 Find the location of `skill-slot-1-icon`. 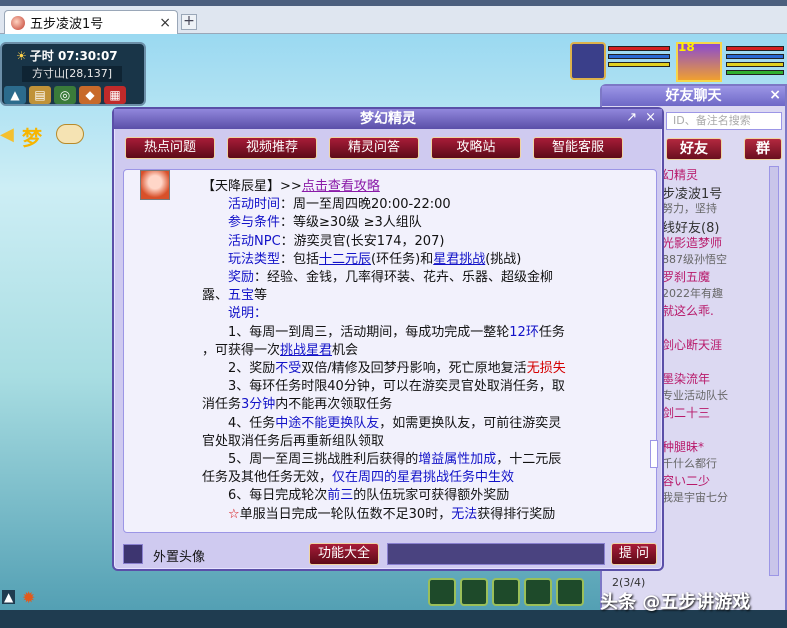

skill-slot-1-icon is located at coordinates (442, 592).